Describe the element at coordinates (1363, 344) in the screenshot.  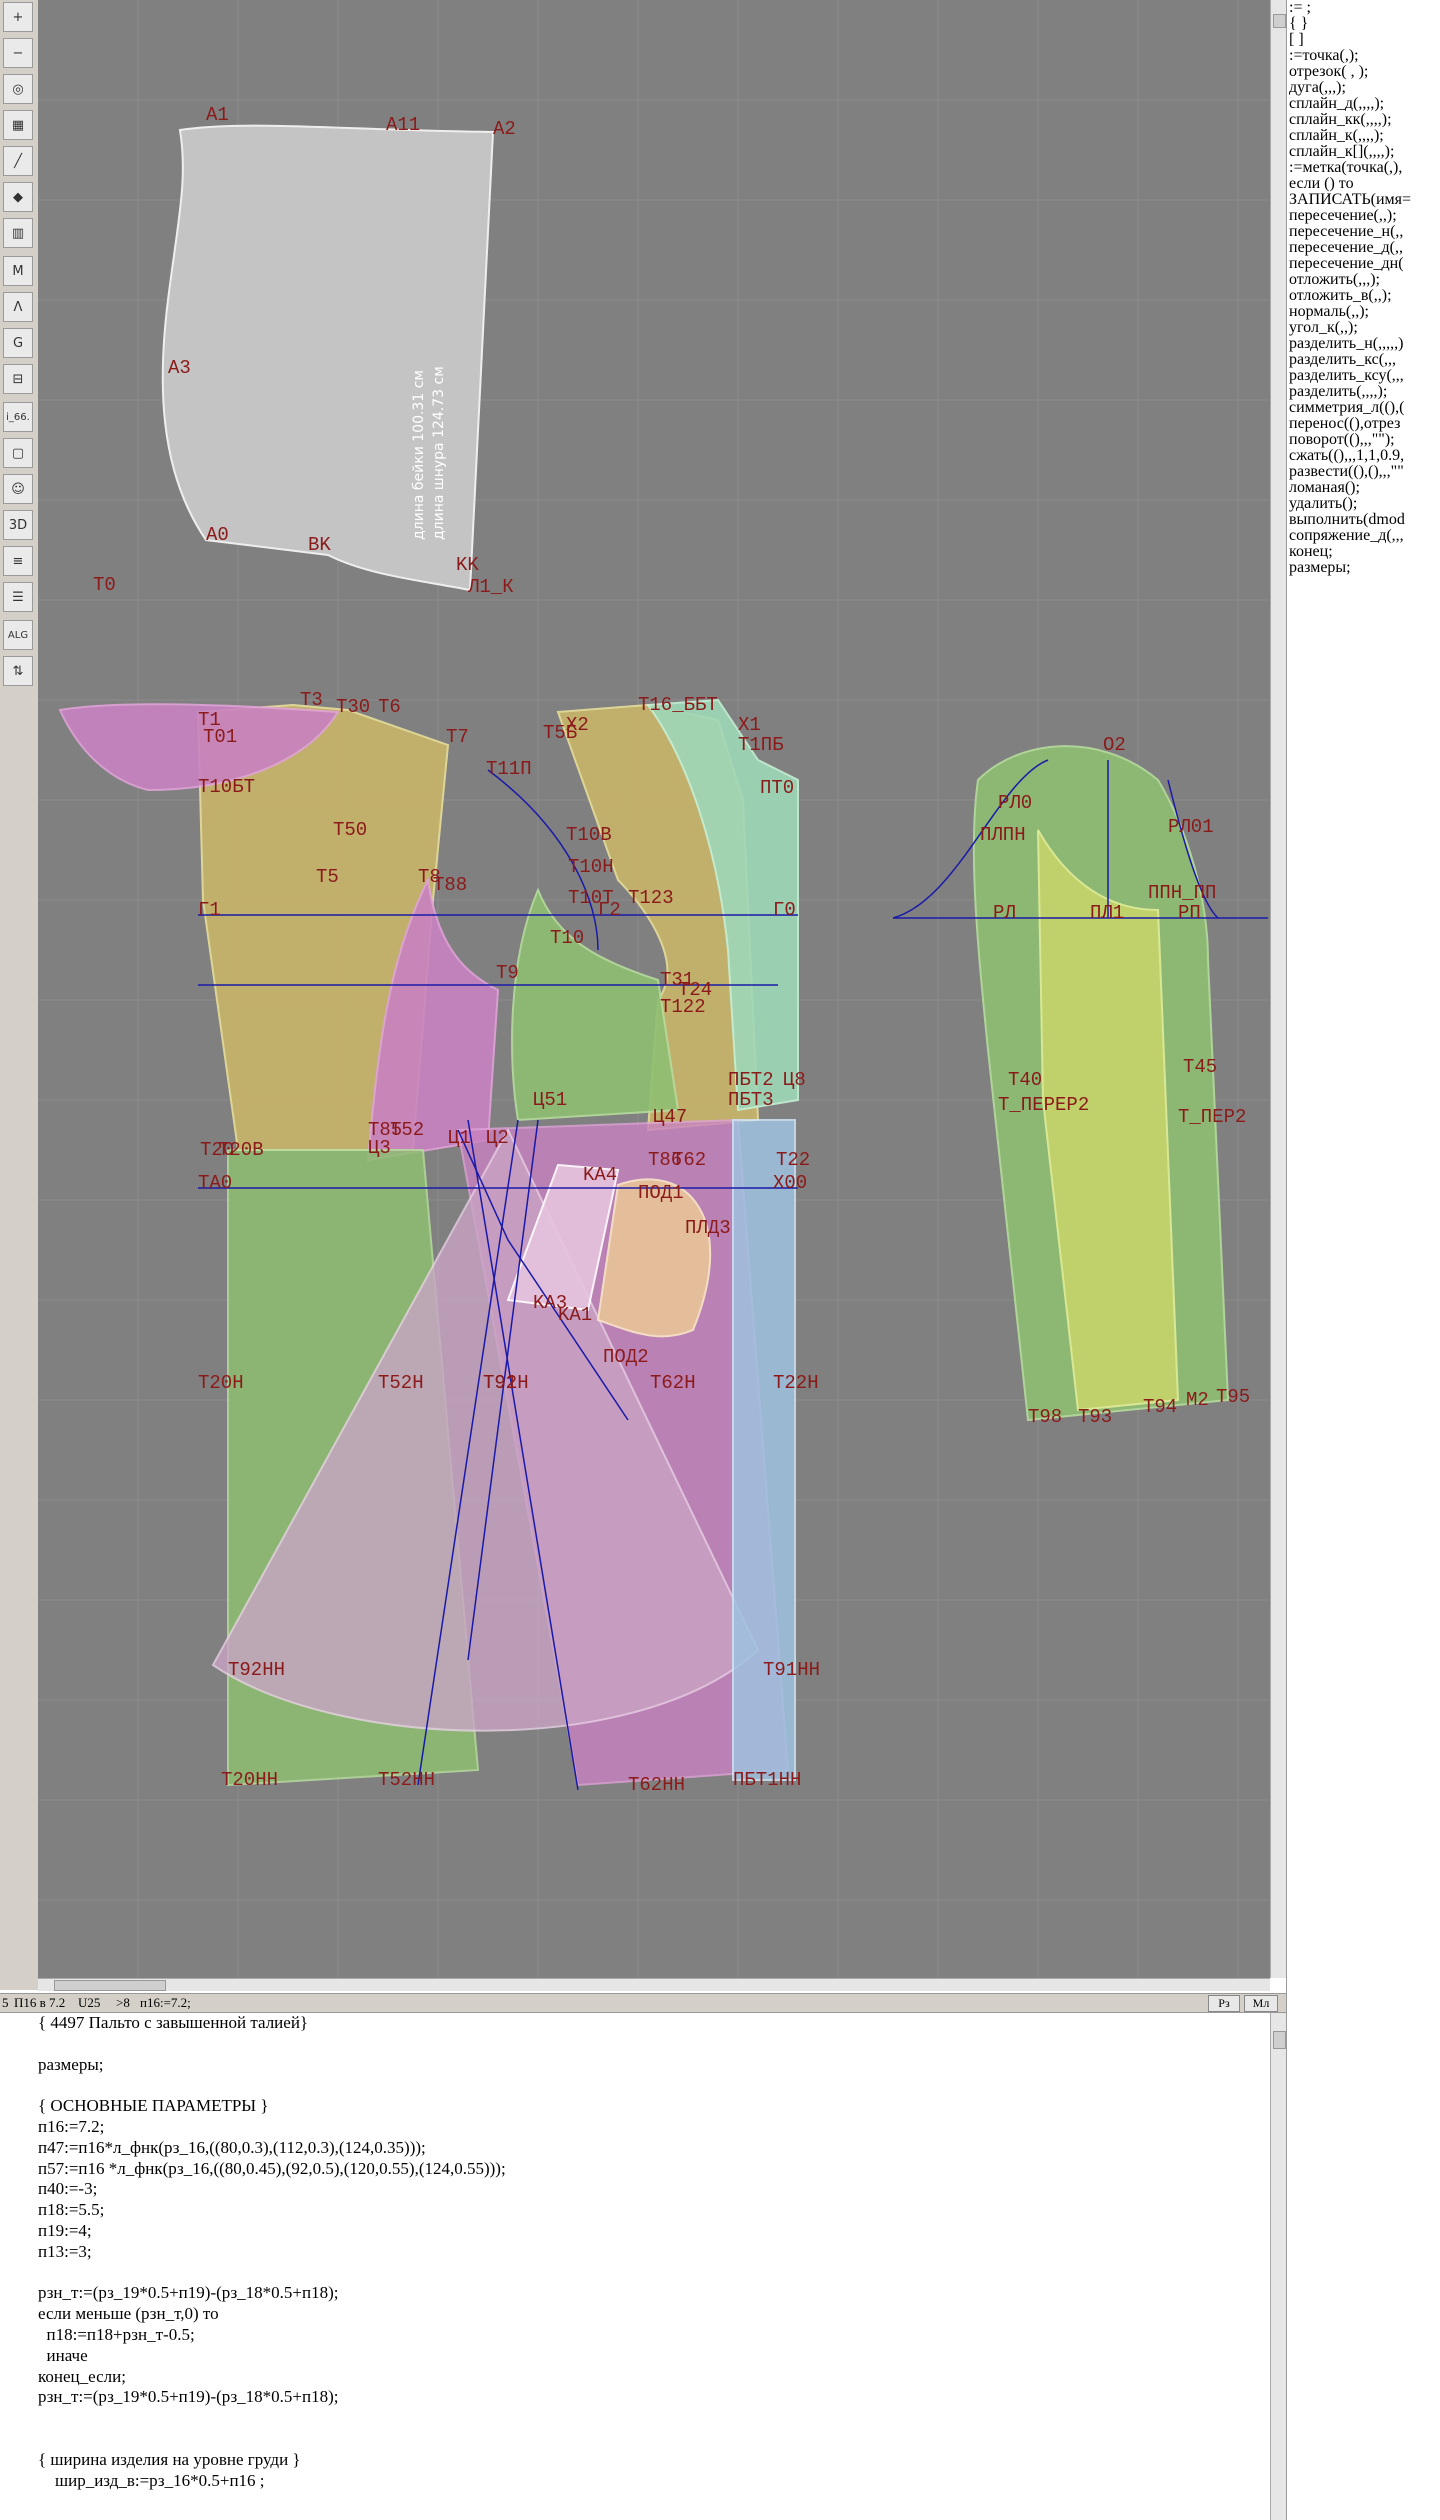
I see `function-item: разделить_н(,,,,,)` at that location.